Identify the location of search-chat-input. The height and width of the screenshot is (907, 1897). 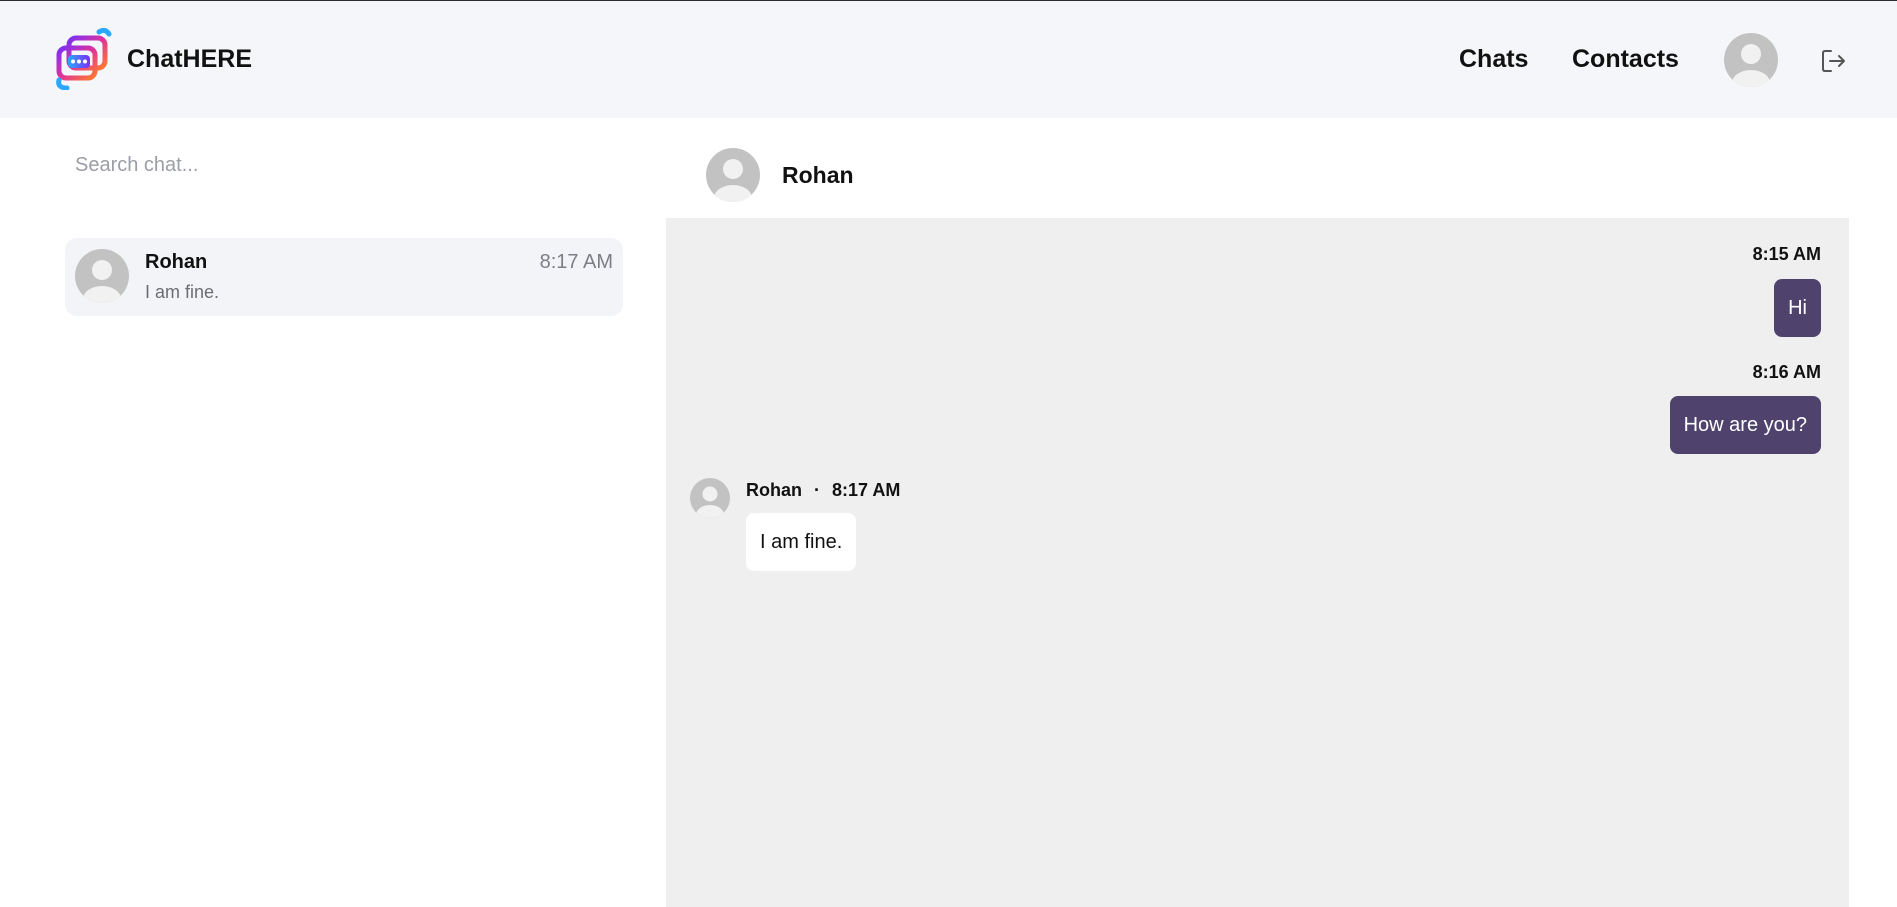
(335, 165).